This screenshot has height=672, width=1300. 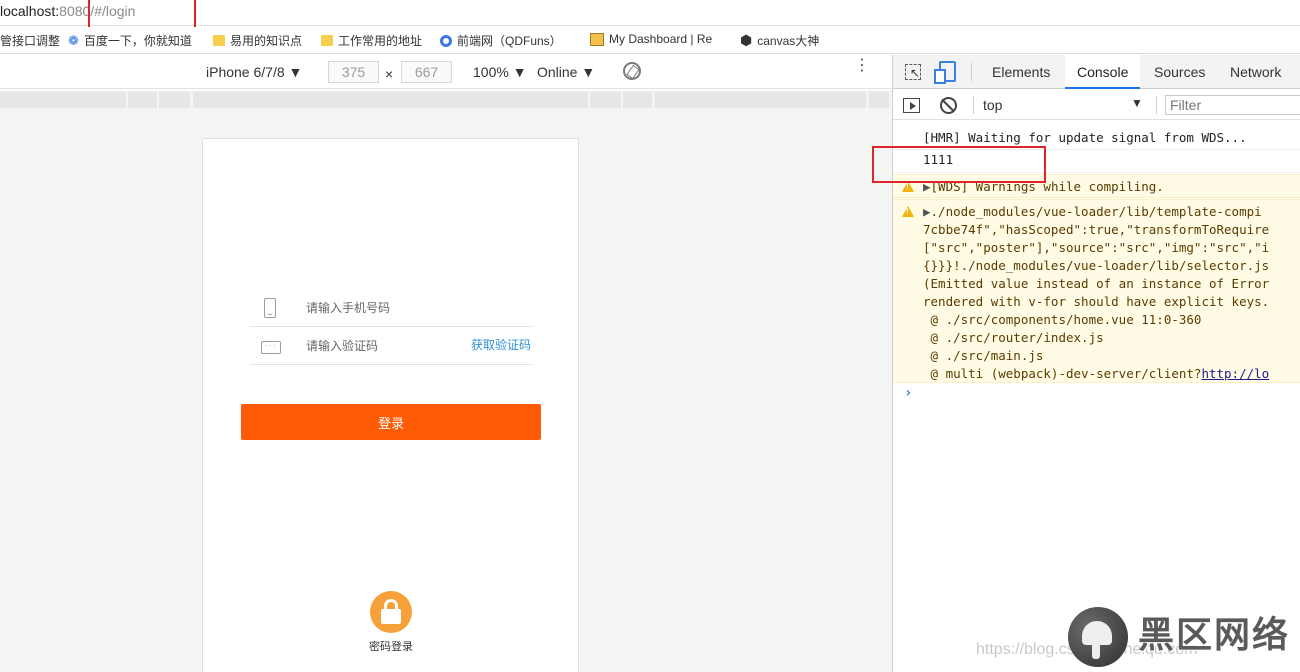 I want to click on bookmark-item: 易用的知识点, so click(x=257, y=40).